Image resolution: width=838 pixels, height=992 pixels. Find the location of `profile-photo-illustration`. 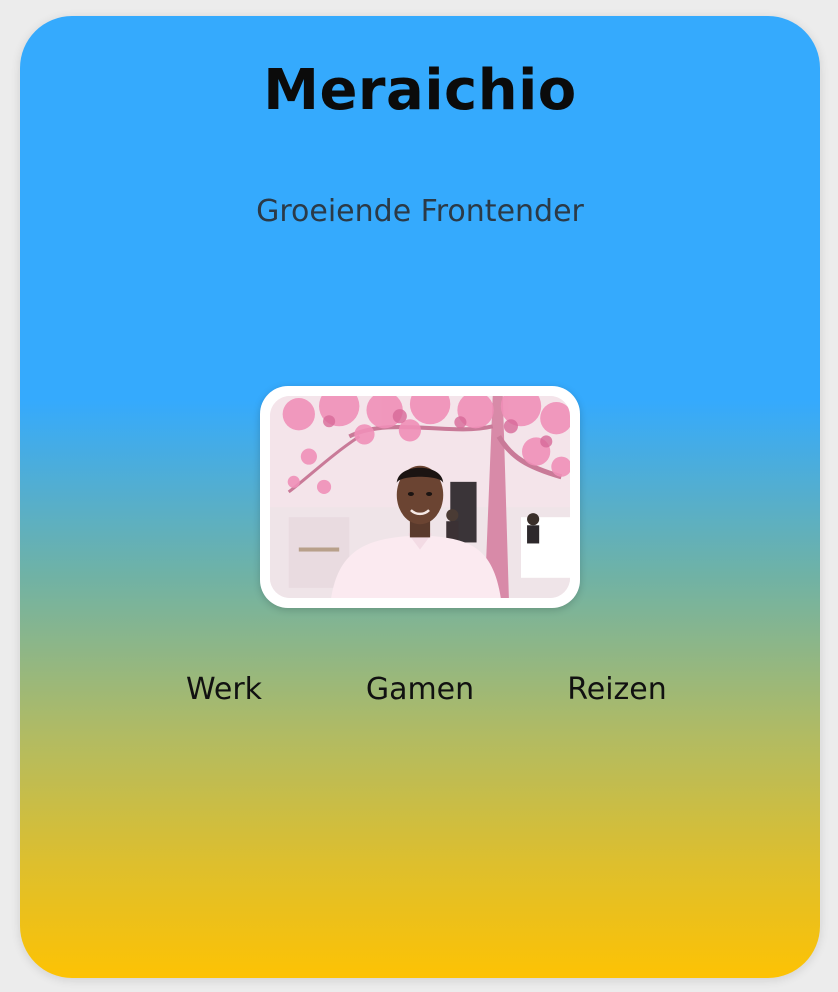

profile-photo-illustration is located at coordinates (420, 497).